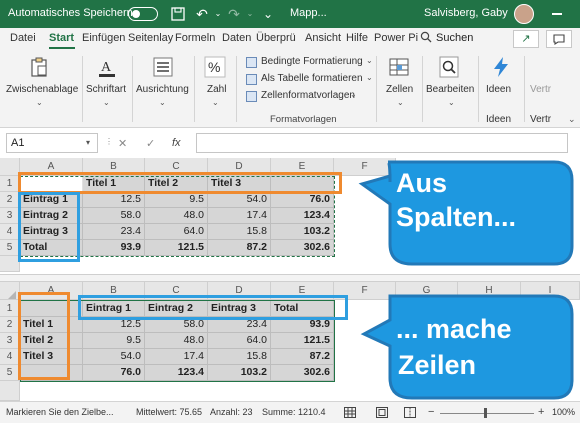 This screenshot has width=580, height=423. What do you see at coordinates (169, 412) in the screenshot?
I see `status-average: Mittelwert: 75.65` at bounding box center [169, 412].